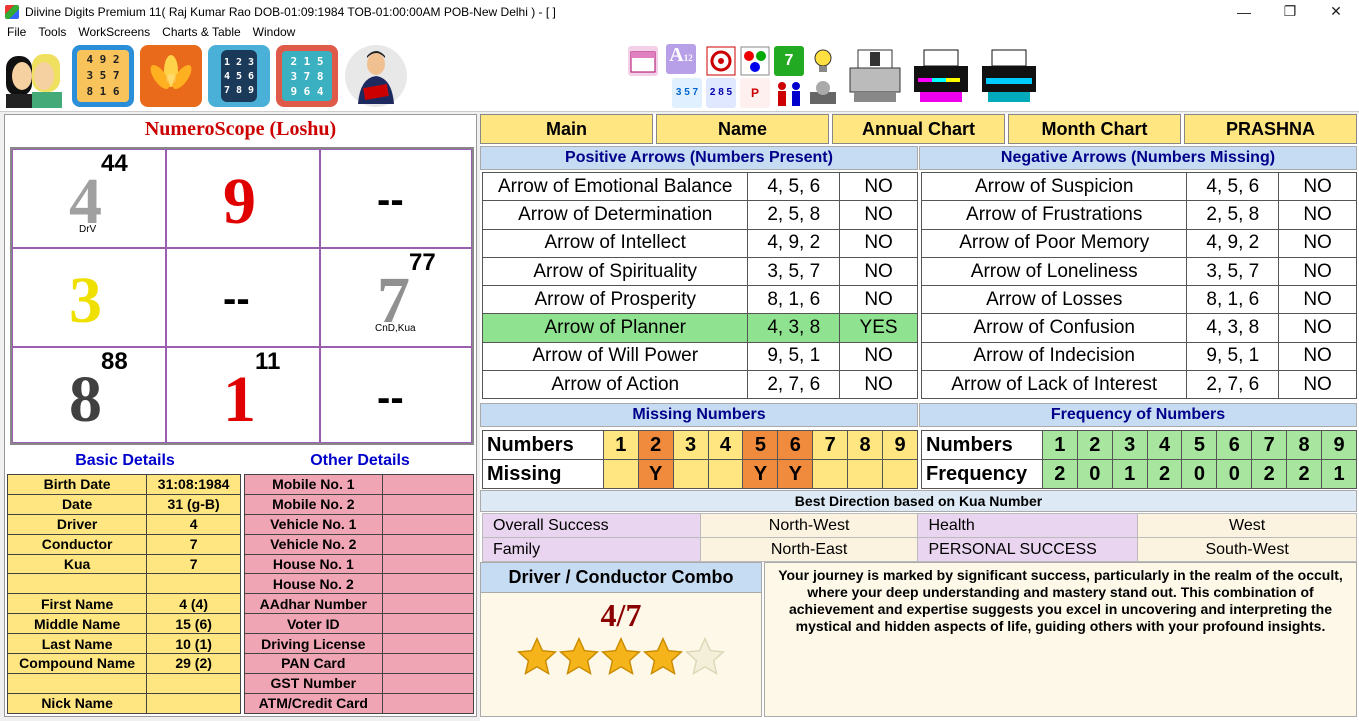 This screenshot has width=1359, height=721. What do you see at coordinates (1138, 385) in the screenshot?
I see `negative-arrow-row: Arrow of Lack of Interest 2, 7, 6 NO` at bounding box center [1138, 385].